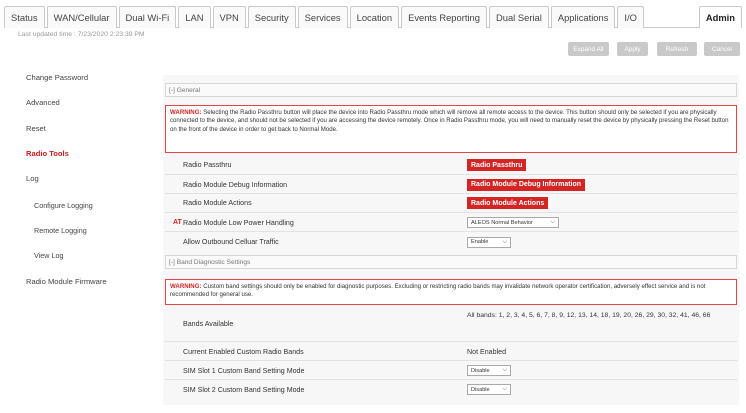 Image resolution: width=746 pixels, height=413 pixels. I want to click on radio-actions-button: Radio Module Actions, so click(508, 203).